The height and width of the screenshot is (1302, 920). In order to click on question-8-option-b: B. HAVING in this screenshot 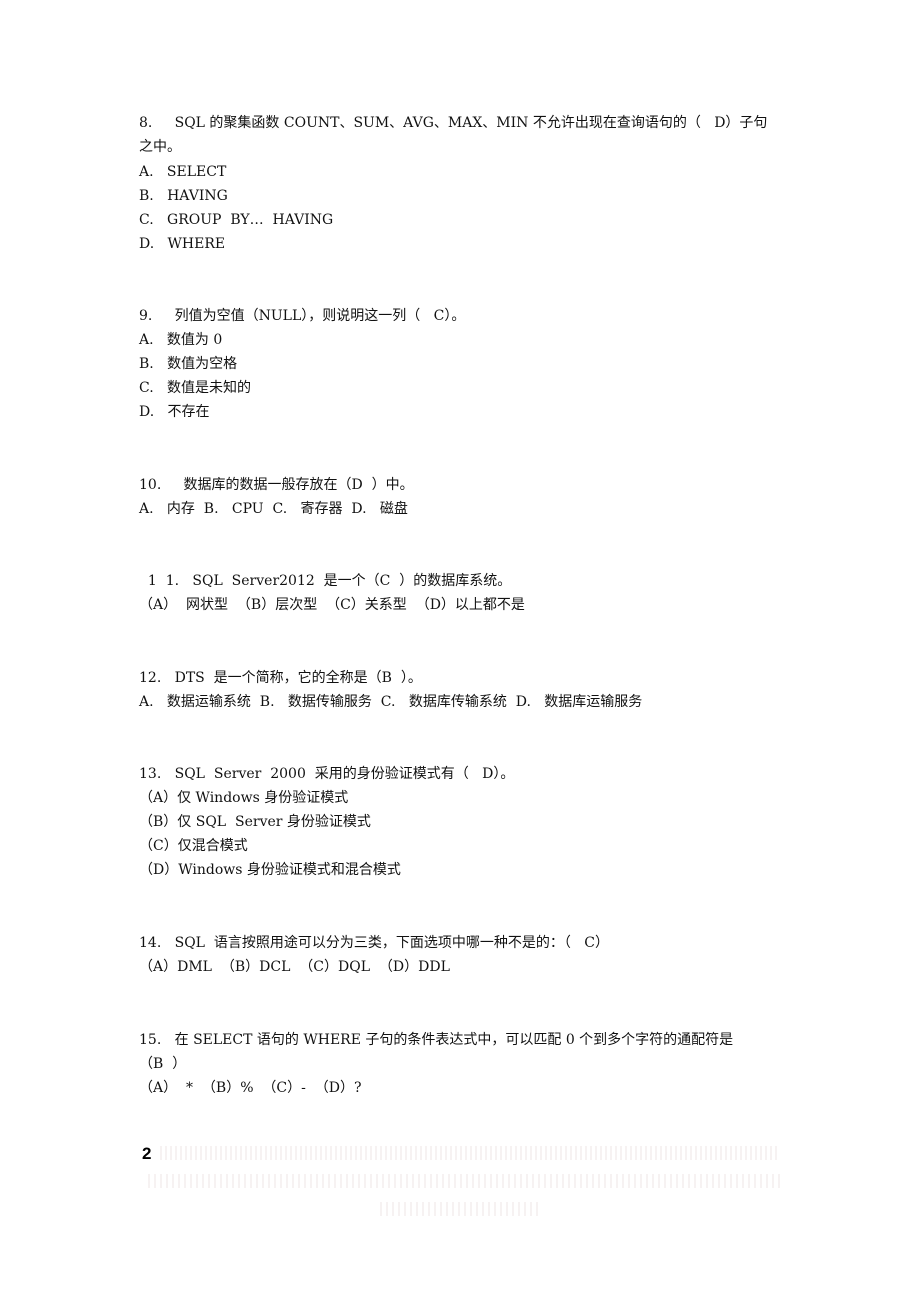, I will do `click(183, 196)`.